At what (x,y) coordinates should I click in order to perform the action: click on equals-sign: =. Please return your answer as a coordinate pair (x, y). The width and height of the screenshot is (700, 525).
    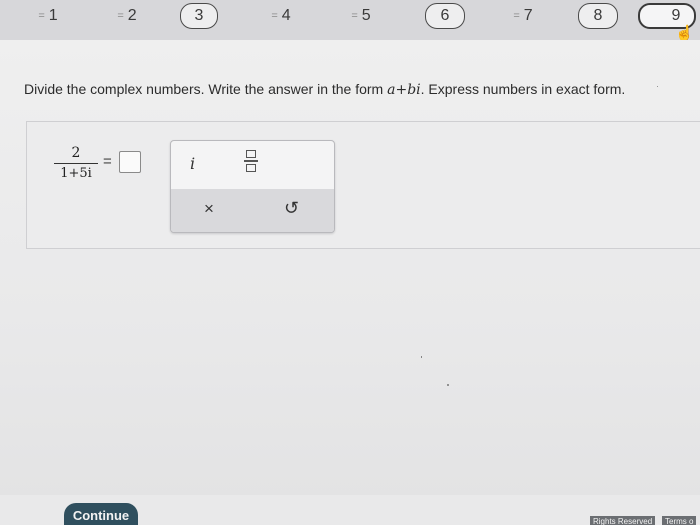
    Looking at the image, I should click on (107, 161).